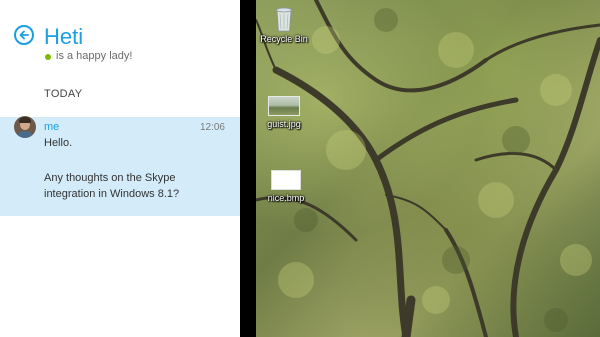 The height and width of the screenshot is (337, 600). I want to click on desktop-icon-label: guist.jpg, so click(284, 124).